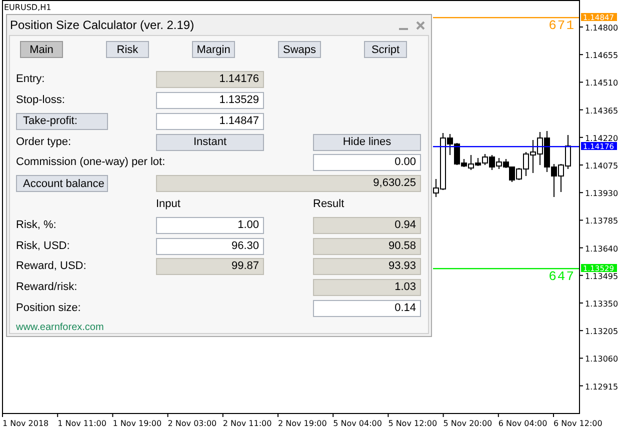 The height and width of the screenshot is (431, 625). Describe the element at coordinates (601, 83) in the screenshot. I see `price-label: 1.14510` at that location.